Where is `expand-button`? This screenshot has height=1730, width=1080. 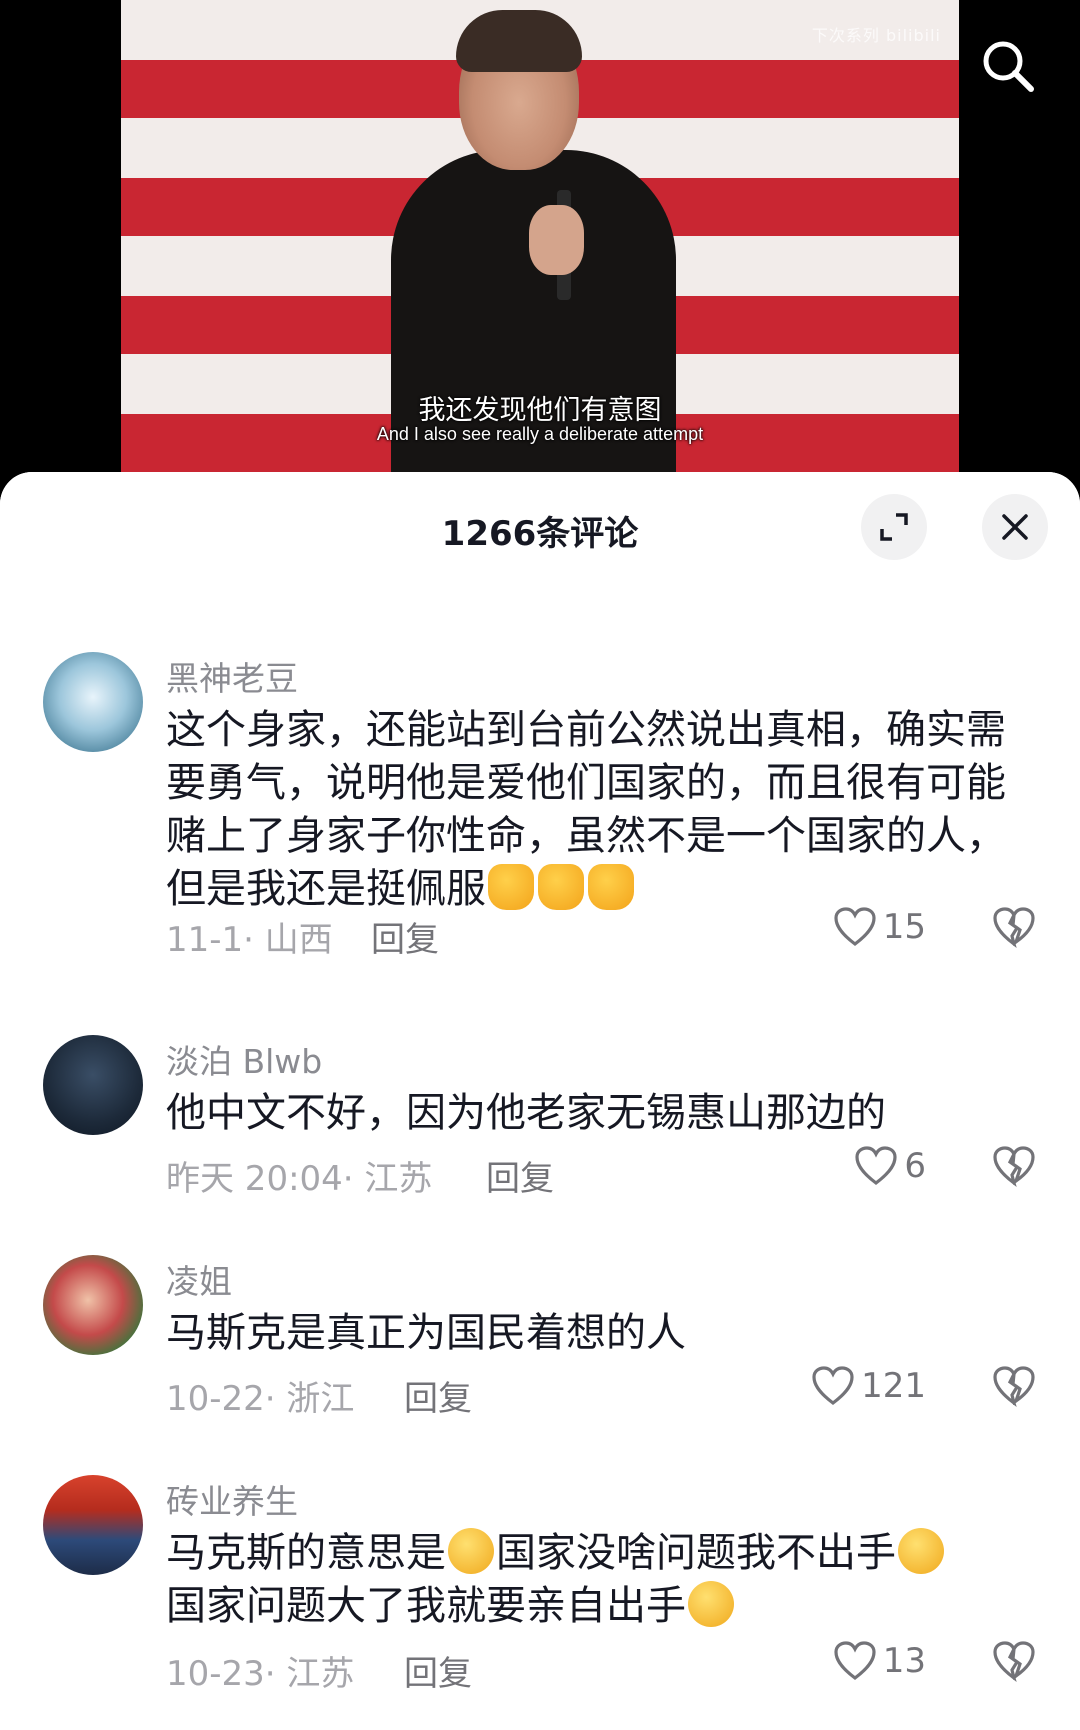 expand-button is located at coordinates (894, 527).